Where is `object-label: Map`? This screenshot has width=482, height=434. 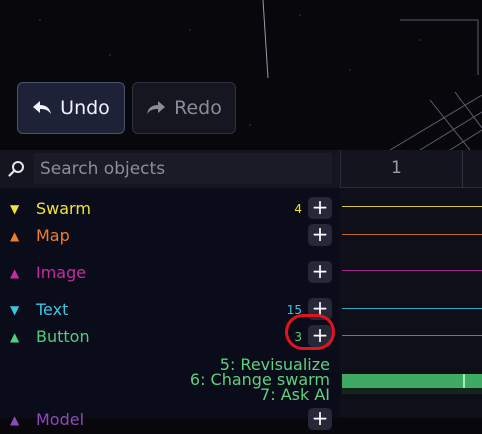
object-label: Map is located at coordinates (53, 235).